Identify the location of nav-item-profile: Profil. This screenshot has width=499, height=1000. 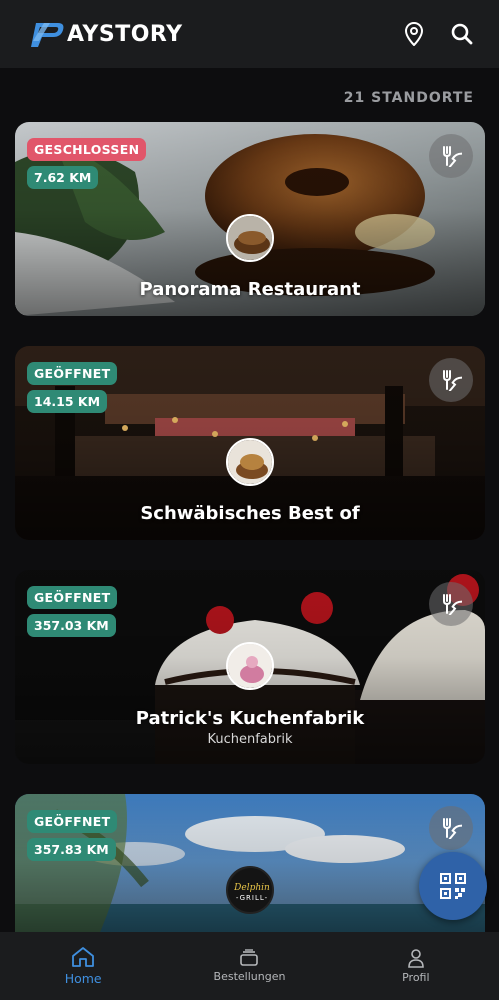
(416, 966).